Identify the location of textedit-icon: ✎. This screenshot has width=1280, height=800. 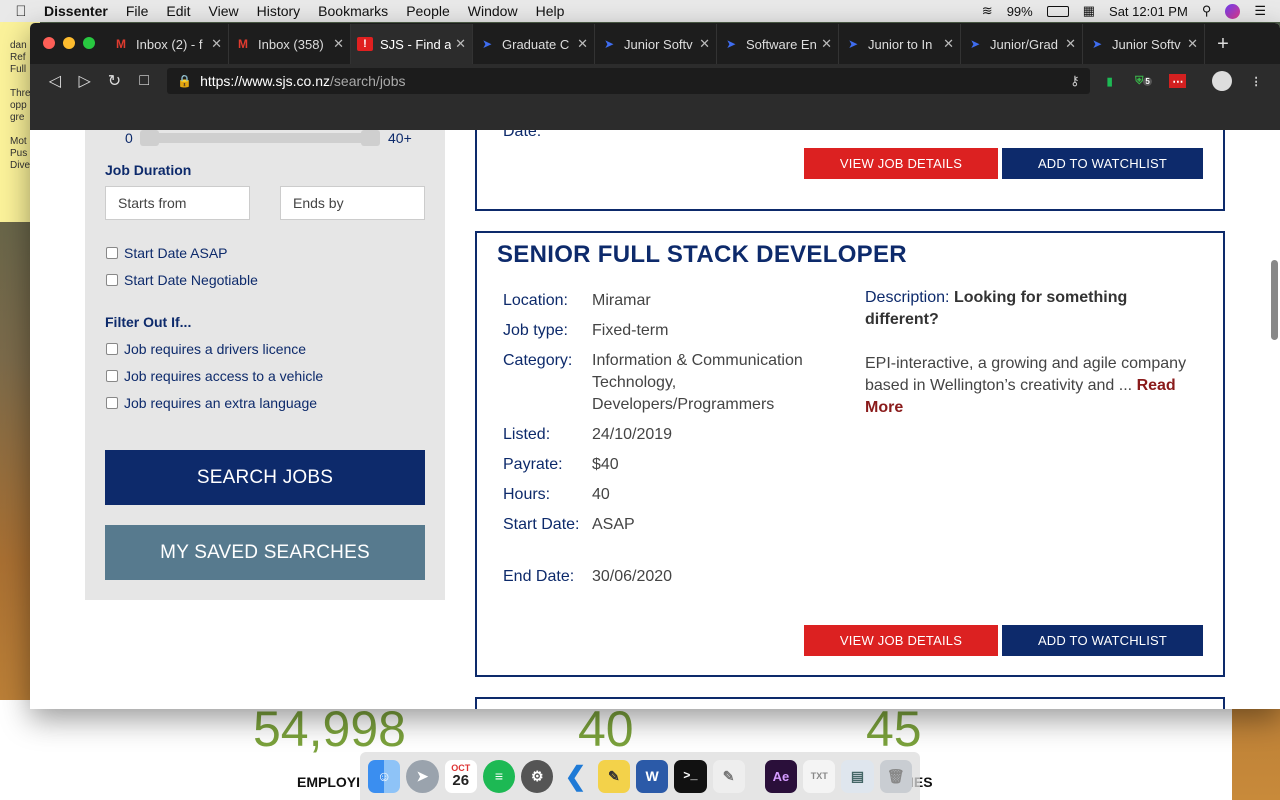
(728, 776).